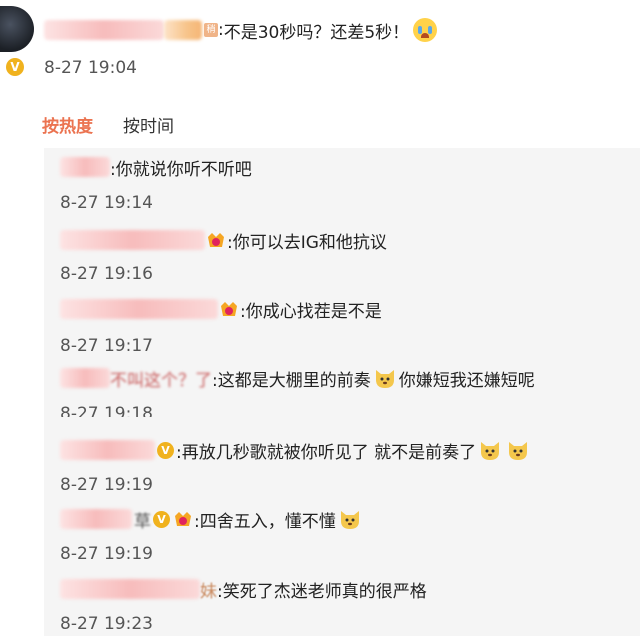  Describe the element at coordinates (466, 380) in the screenshot. I see `reply-text-continued: 你嫌短我还嫌短呢` at that location.